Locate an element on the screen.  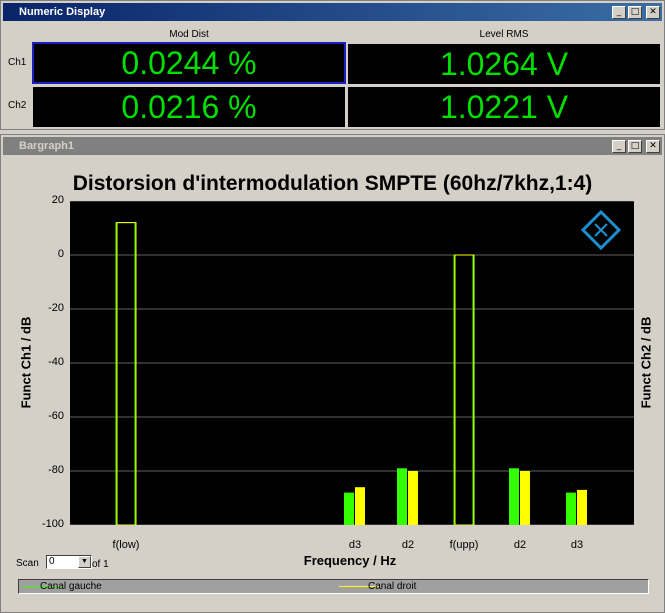
window-title: Bargraph1 is located at coordinates (47, 146).